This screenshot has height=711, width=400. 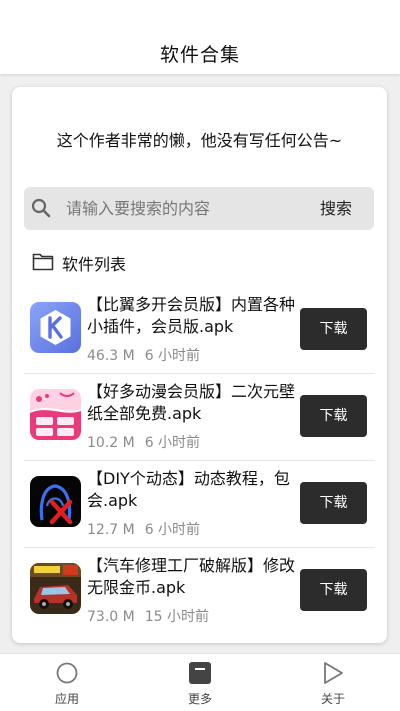 What do you see at coordinates (181, 208) in the screenshot?
I see `search-input` at bounding box center [181, 208].